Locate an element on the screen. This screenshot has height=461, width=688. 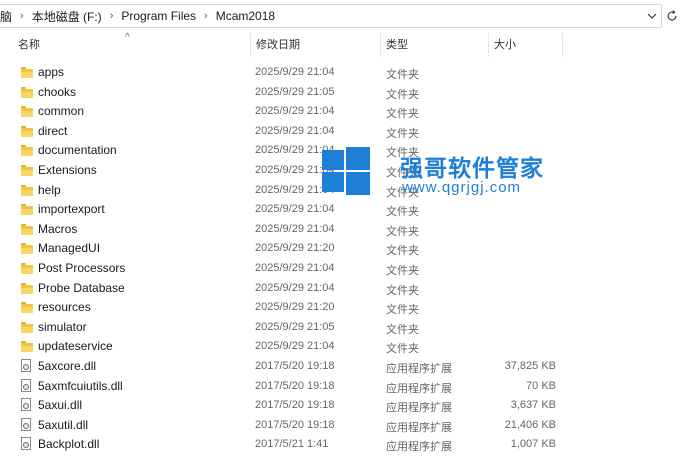
row-name: direct is located at coordinates (52, 131).